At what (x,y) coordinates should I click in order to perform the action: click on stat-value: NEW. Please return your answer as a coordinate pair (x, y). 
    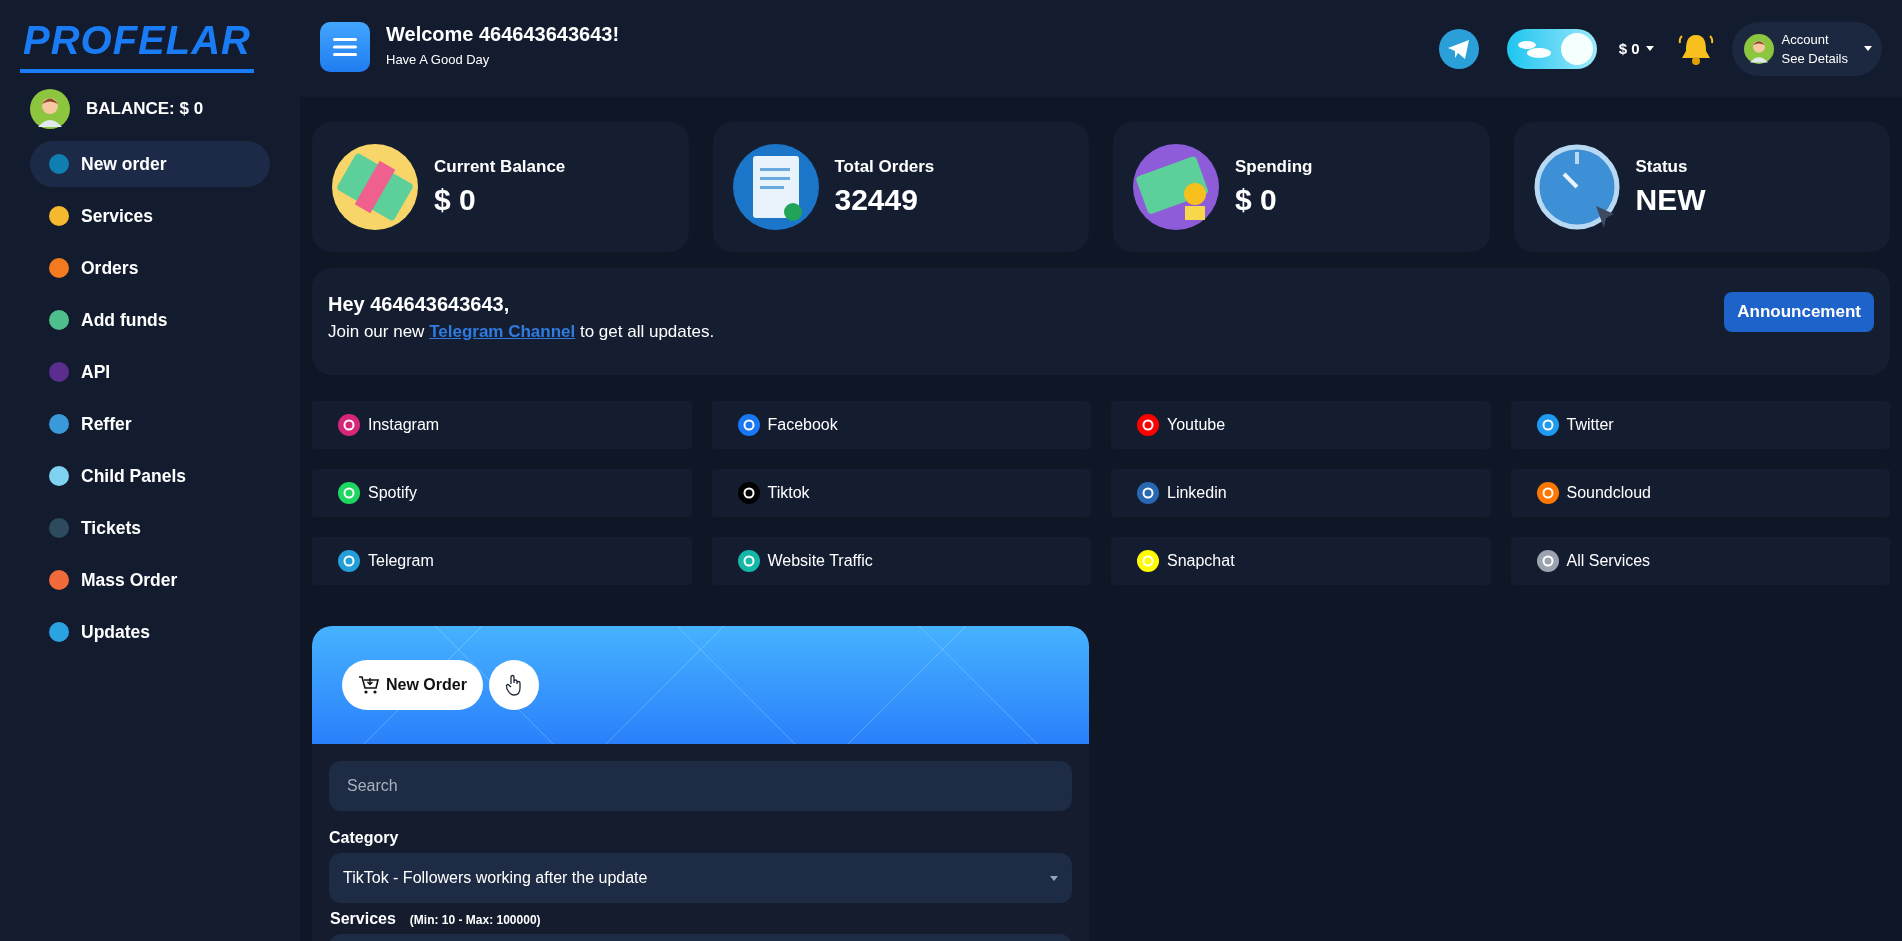
    Looking at the image, I should click on (1670, 200).